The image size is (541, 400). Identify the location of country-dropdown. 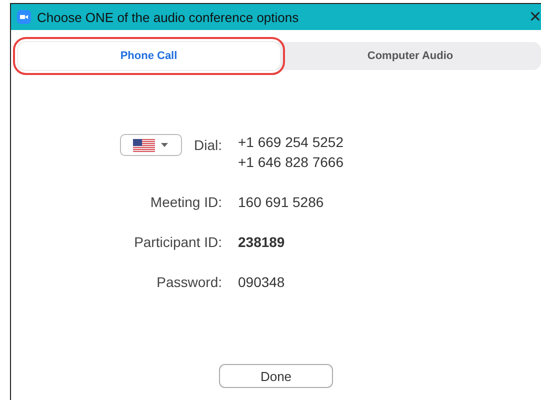
(151, 145).